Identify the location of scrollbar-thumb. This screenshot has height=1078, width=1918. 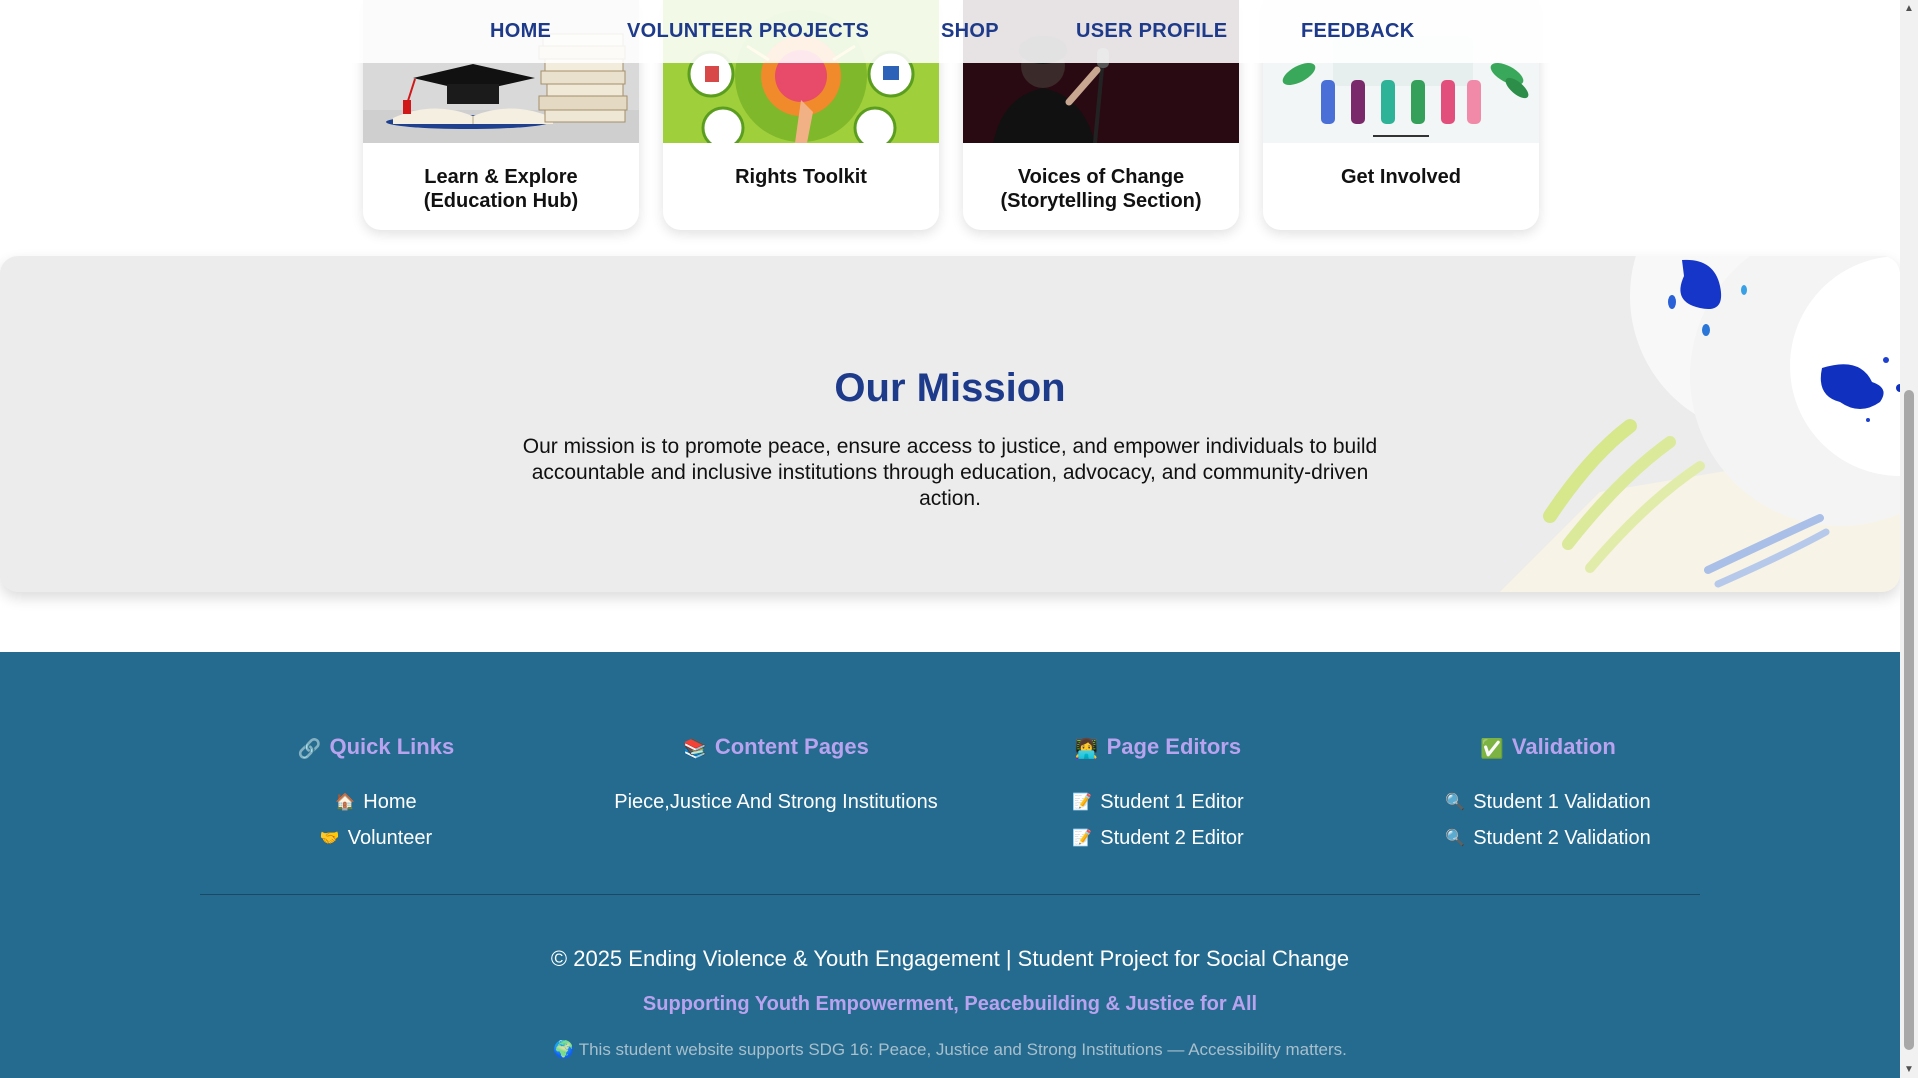
(1909, 720).